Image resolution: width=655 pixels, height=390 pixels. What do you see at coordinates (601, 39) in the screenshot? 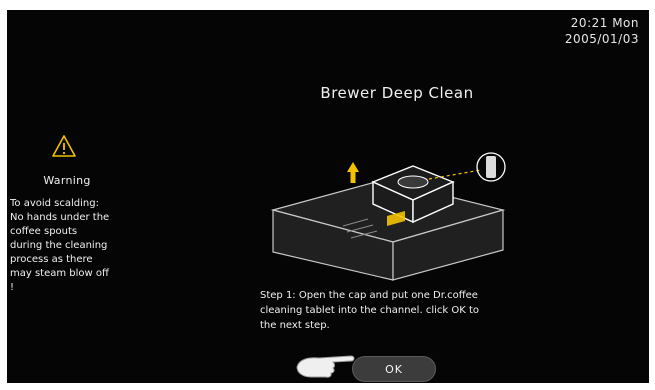
I see `clock-date: 2005/01/03` at bounding box center [601, 39].